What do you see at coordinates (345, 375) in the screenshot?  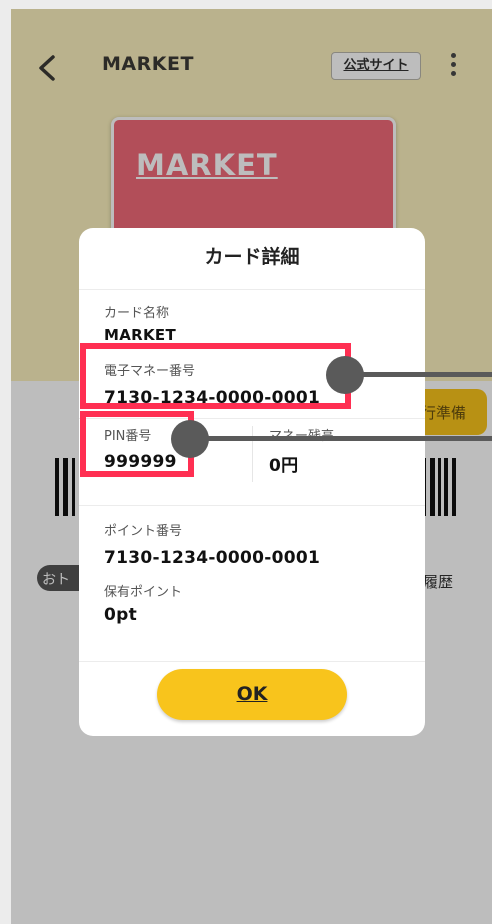 I see `emoney-number-pointer-dot` at bounding box center [345, 375].